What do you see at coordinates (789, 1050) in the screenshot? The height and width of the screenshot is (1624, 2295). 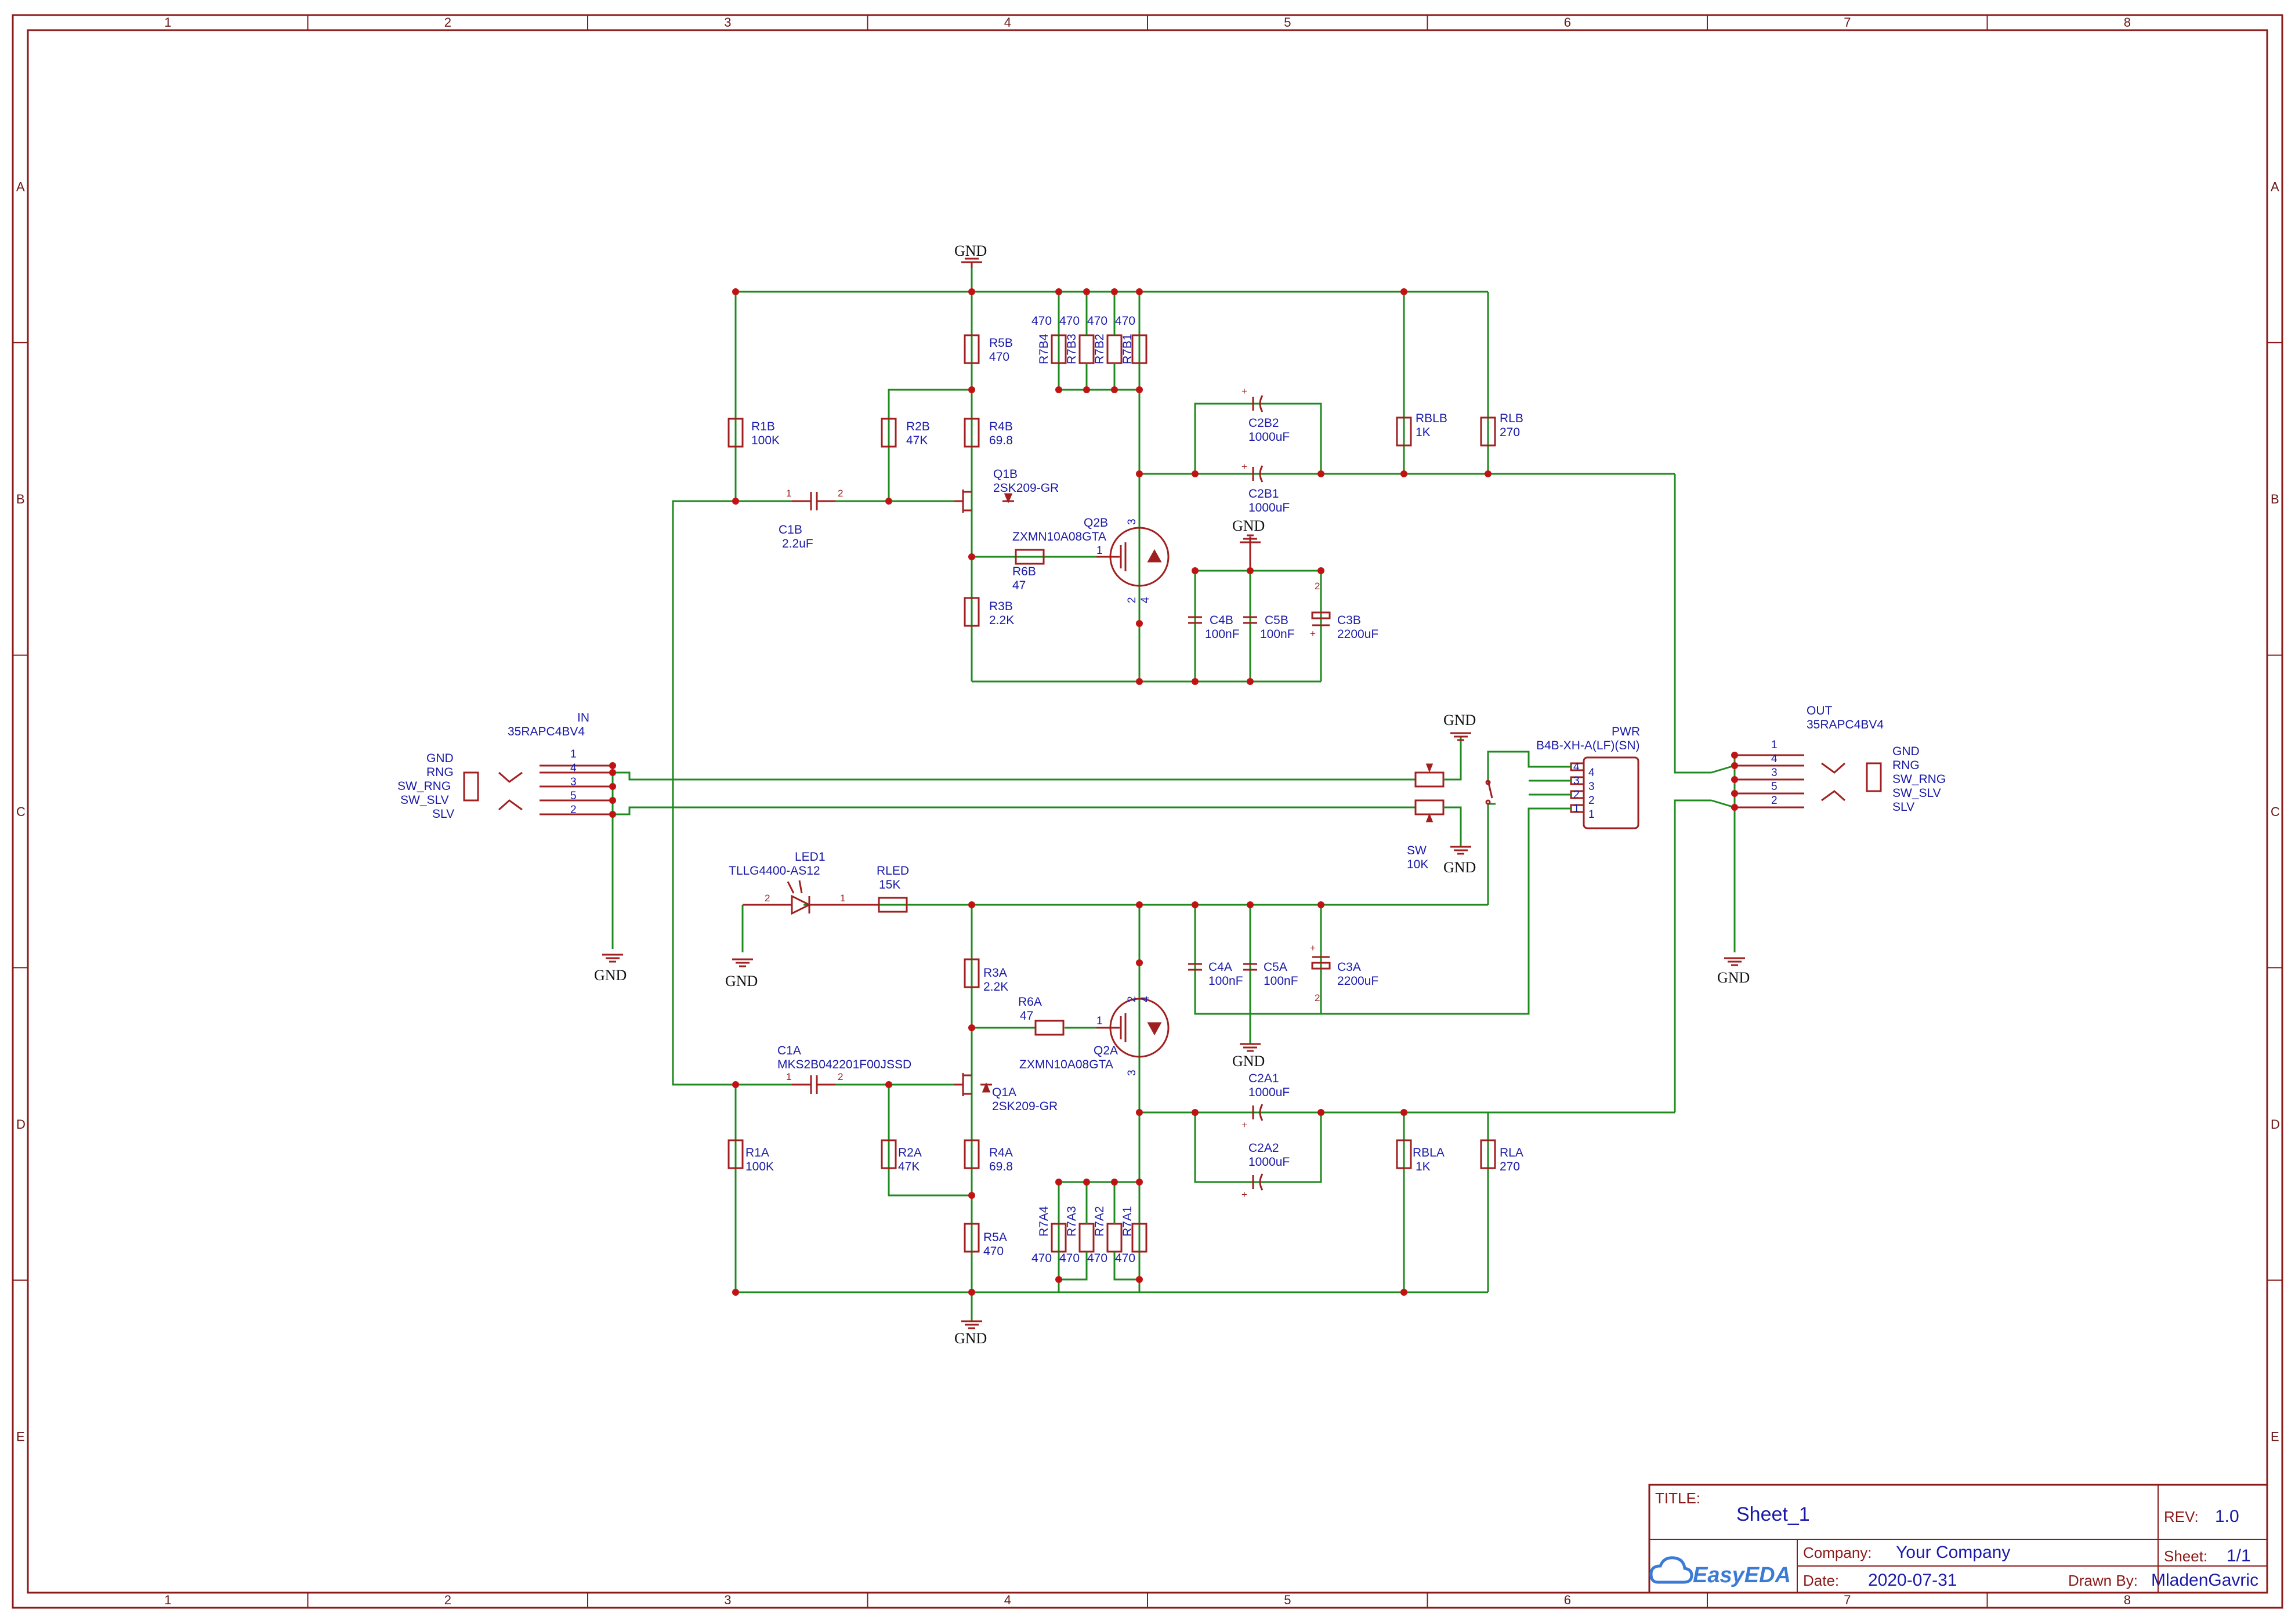 I see `svg-text: C1A` at bounding box center [789, 1050].